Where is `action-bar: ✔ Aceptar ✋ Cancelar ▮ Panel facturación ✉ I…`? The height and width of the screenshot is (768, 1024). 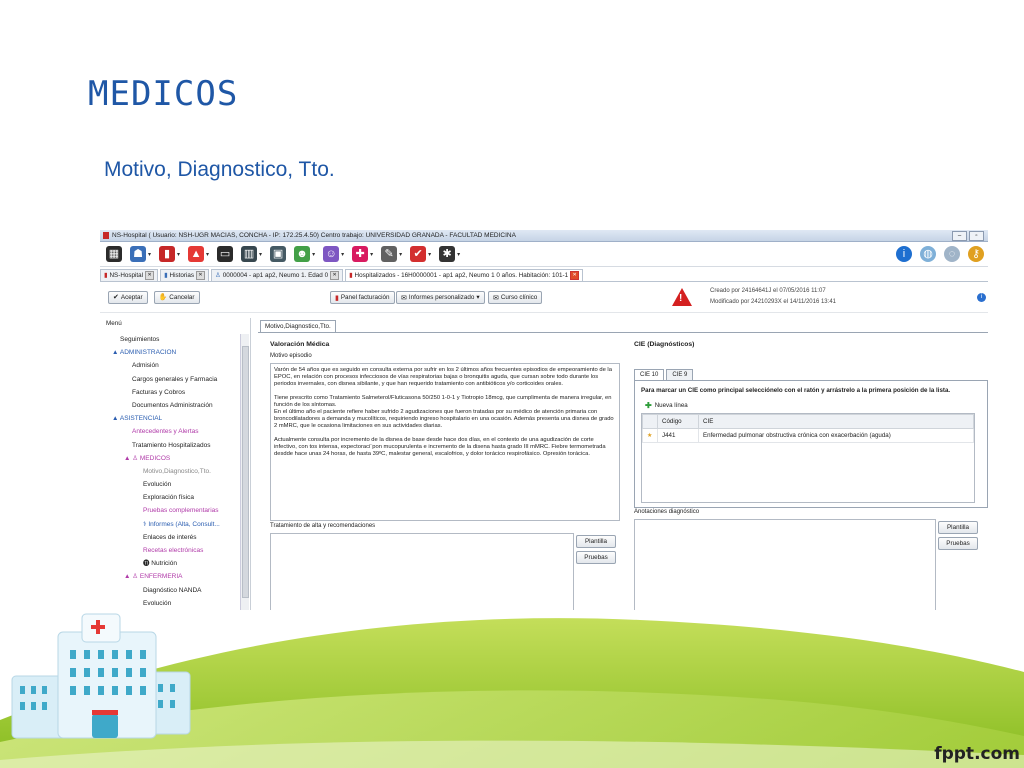 action-bar: ✔ Aceptar ✋ Cancelar ▮ Panel facturación ✉ I… is located at coordinates (544, 297).